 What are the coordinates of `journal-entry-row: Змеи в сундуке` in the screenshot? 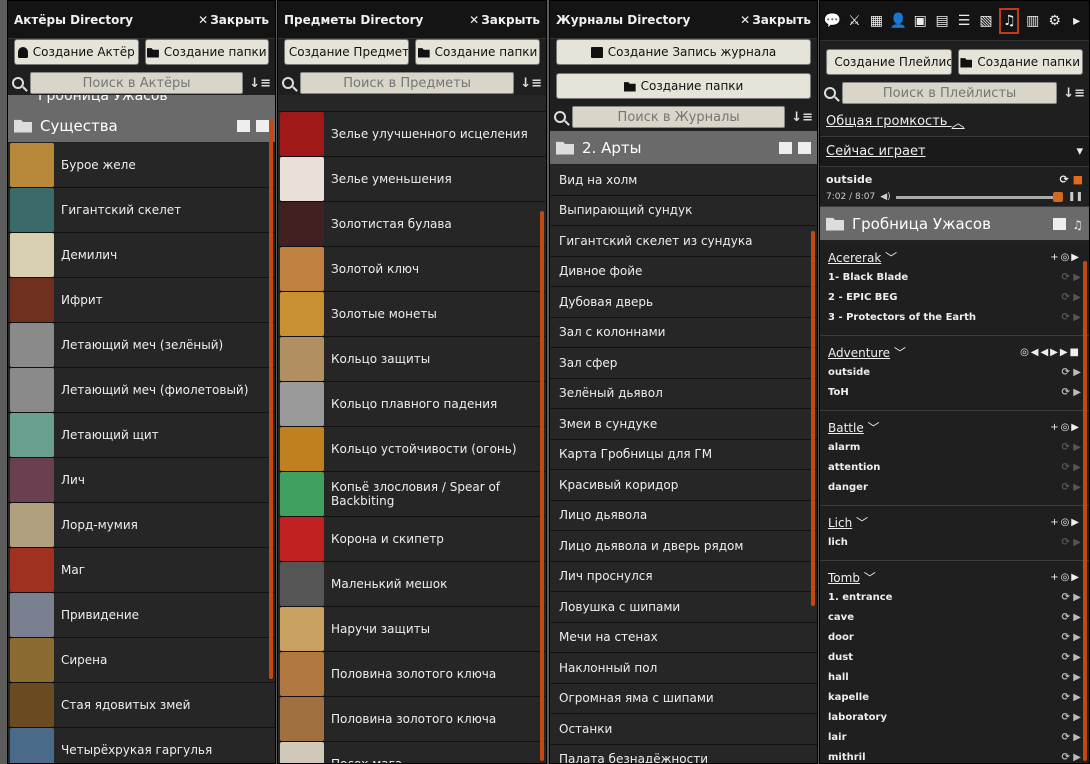 It's located at (683, 424).